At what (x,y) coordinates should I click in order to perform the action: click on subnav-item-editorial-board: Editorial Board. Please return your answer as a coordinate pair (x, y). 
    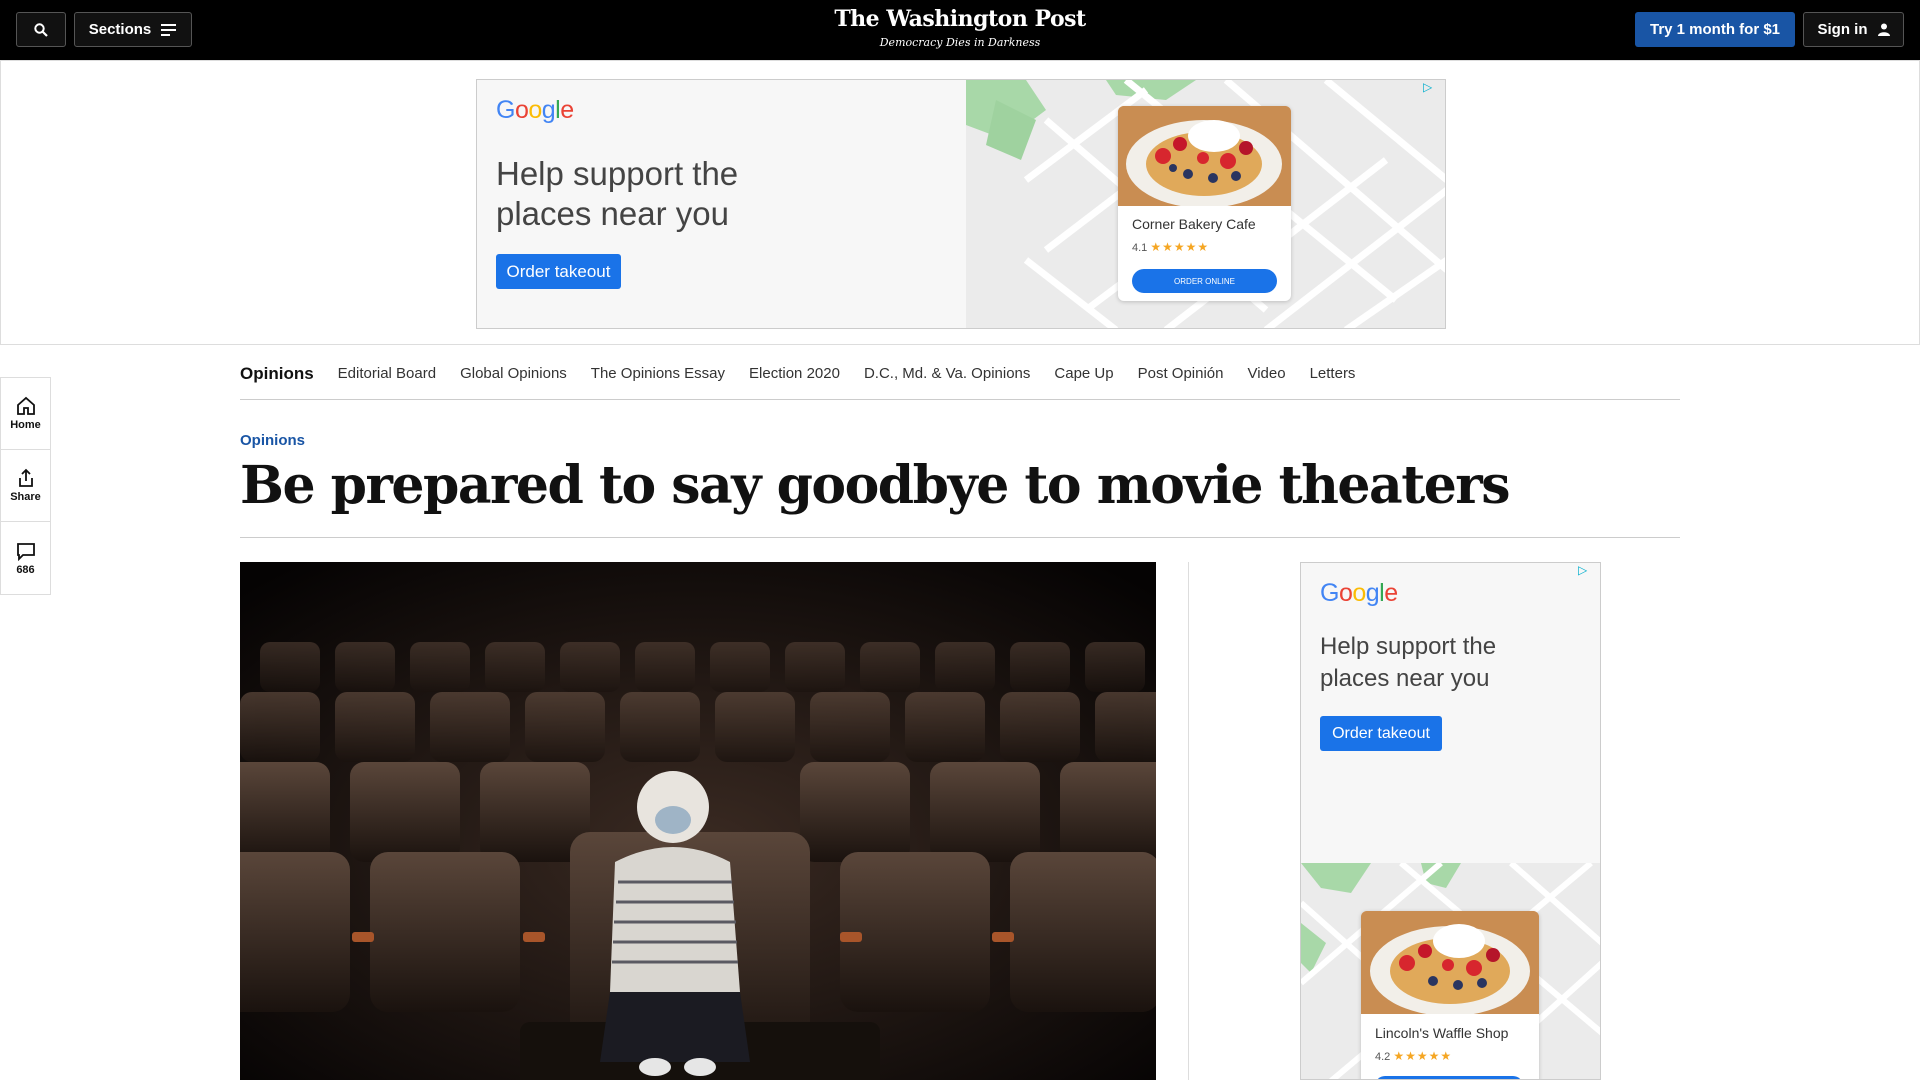
    Looking at the image, I should click on (387, 373).